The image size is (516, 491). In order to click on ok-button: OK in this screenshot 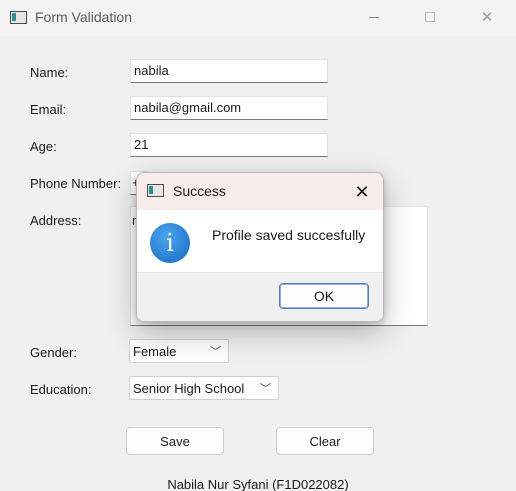, I will do `click(324, 296)`.